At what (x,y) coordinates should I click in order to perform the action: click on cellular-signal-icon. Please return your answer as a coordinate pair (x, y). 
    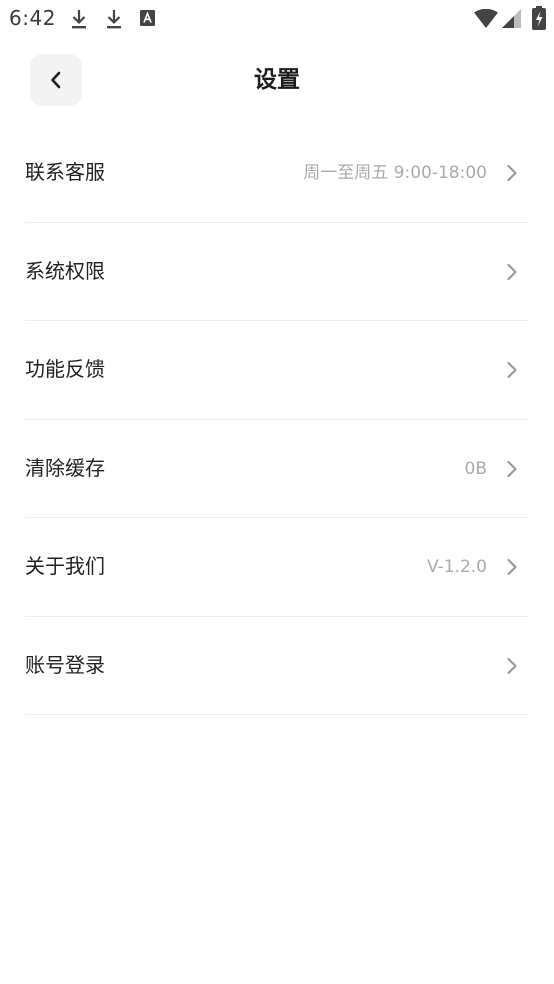
    Looking at the image, I should click on (511, 18).